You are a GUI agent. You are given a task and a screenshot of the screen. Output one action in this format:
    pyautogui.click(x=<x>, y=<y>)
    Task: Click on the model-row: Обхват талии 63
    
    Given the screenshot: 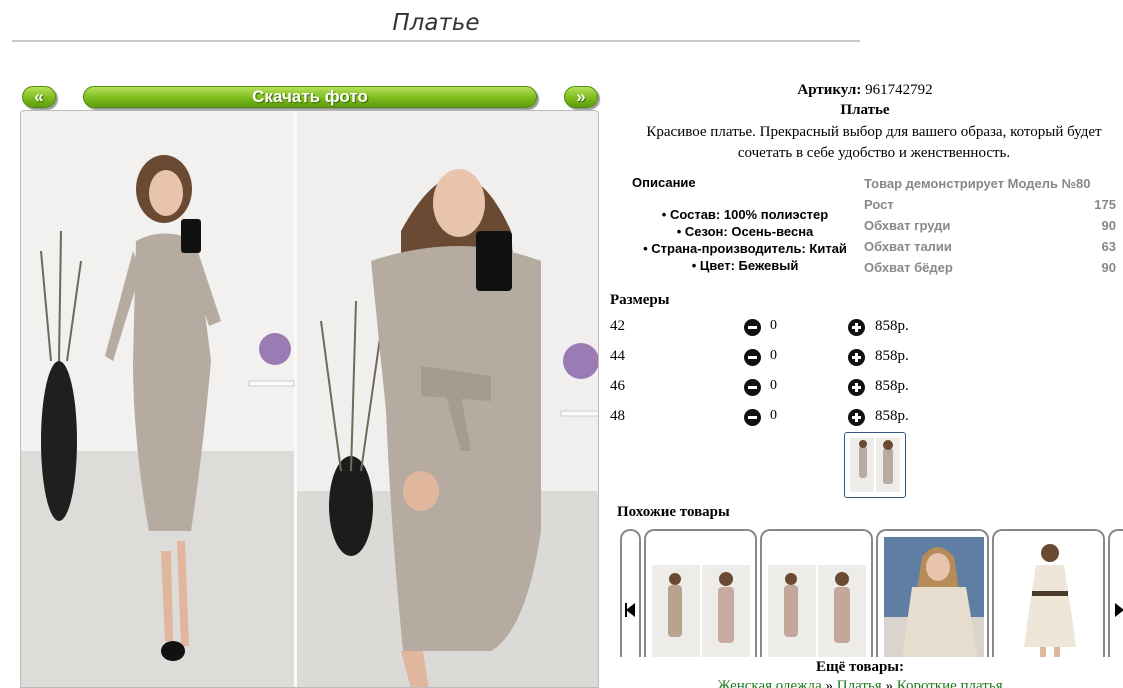 What is the action you would take?
    pyautogui.click(x=990, y=246)
    